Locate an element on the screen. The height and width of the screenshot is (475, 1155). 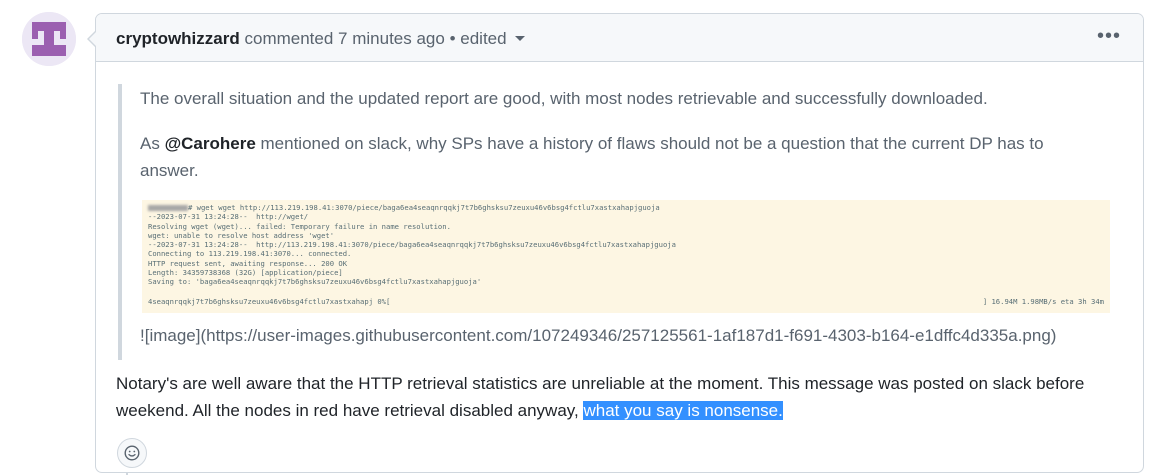
comment-action: commented is located at coordinates (289, 38).